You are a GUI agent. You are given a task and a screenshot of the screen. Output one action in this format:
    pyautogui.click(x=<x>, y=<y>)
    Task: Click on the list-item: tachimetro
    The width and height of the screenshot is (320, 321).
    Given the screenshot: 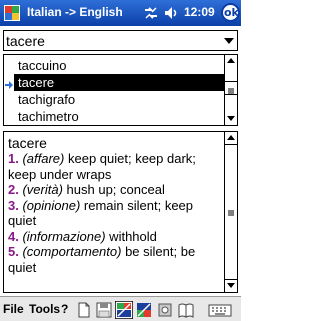 What is the action you would take?
    pyautogui.click(x=119, y=116)
    